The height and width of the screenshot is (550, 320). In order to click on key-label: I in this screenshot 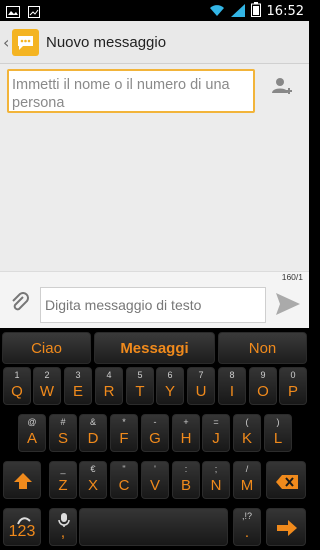, I will do `click(232, 391)`.